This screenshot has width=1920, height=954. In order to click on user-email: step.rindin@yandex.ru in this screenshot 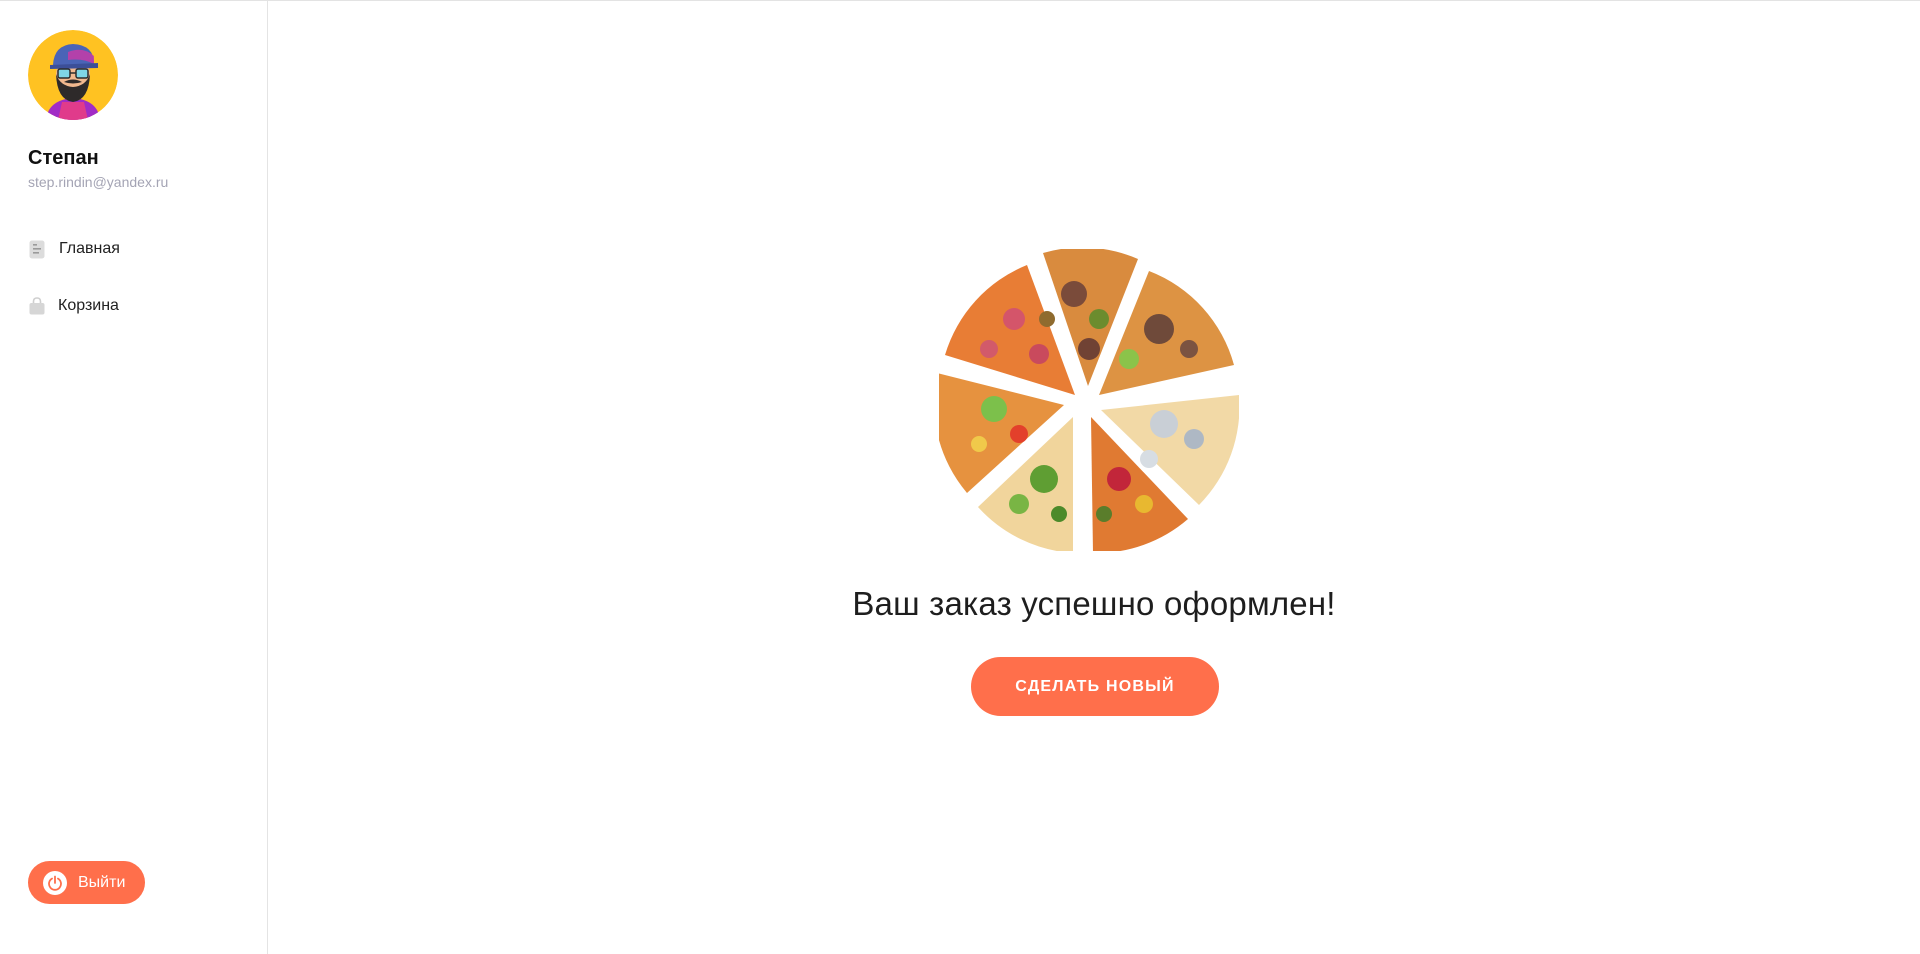, I will do `click(98, 182)`.